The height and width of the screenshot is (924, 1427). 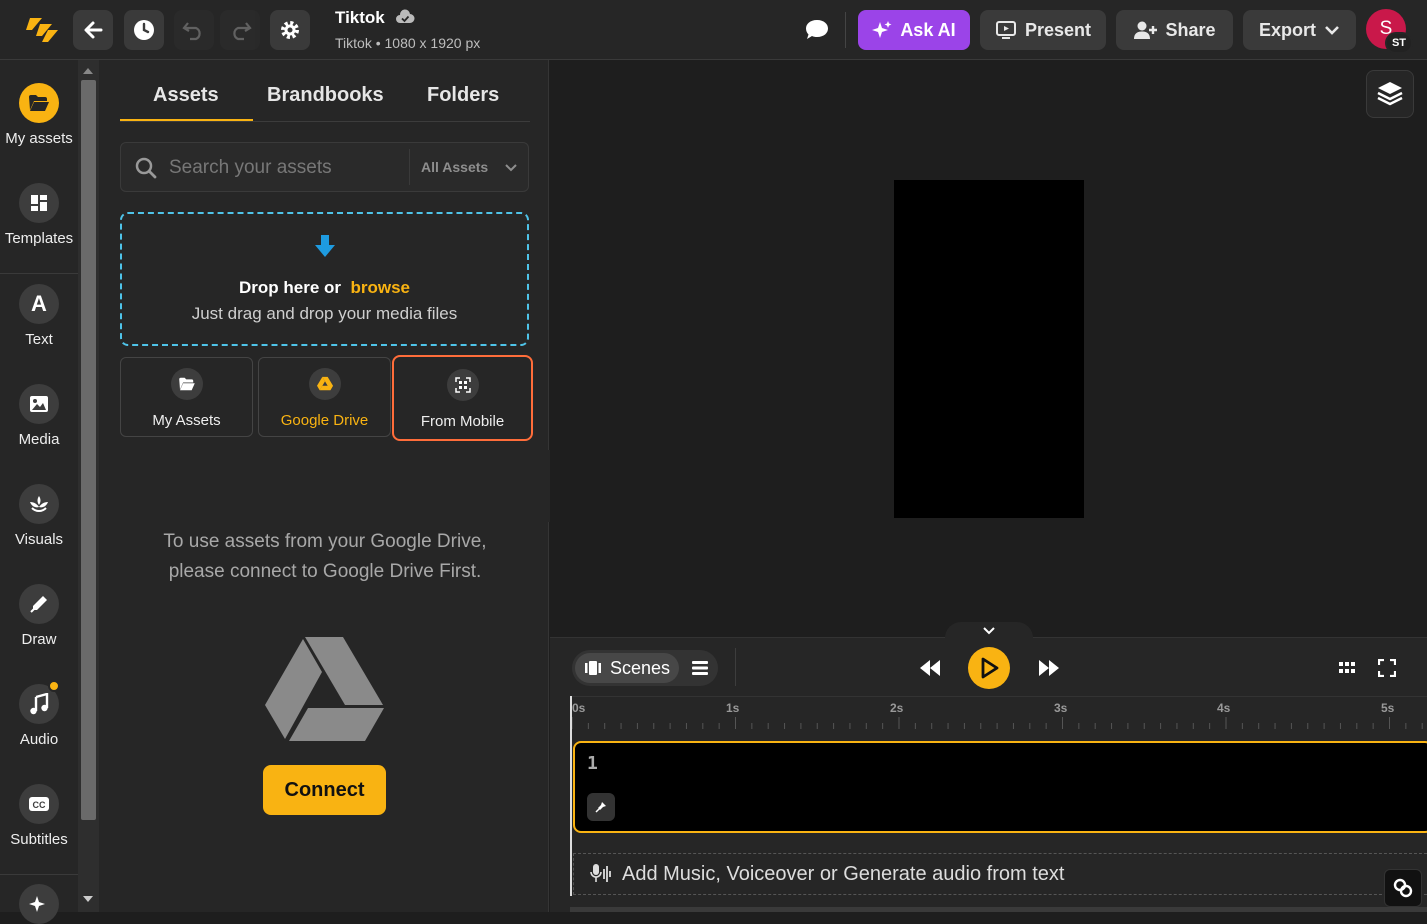 What do you see at coordinates (928, 29) in the screenshot?
I see `ask-ai-label: Ask AI` at bounding box center [928, 29].